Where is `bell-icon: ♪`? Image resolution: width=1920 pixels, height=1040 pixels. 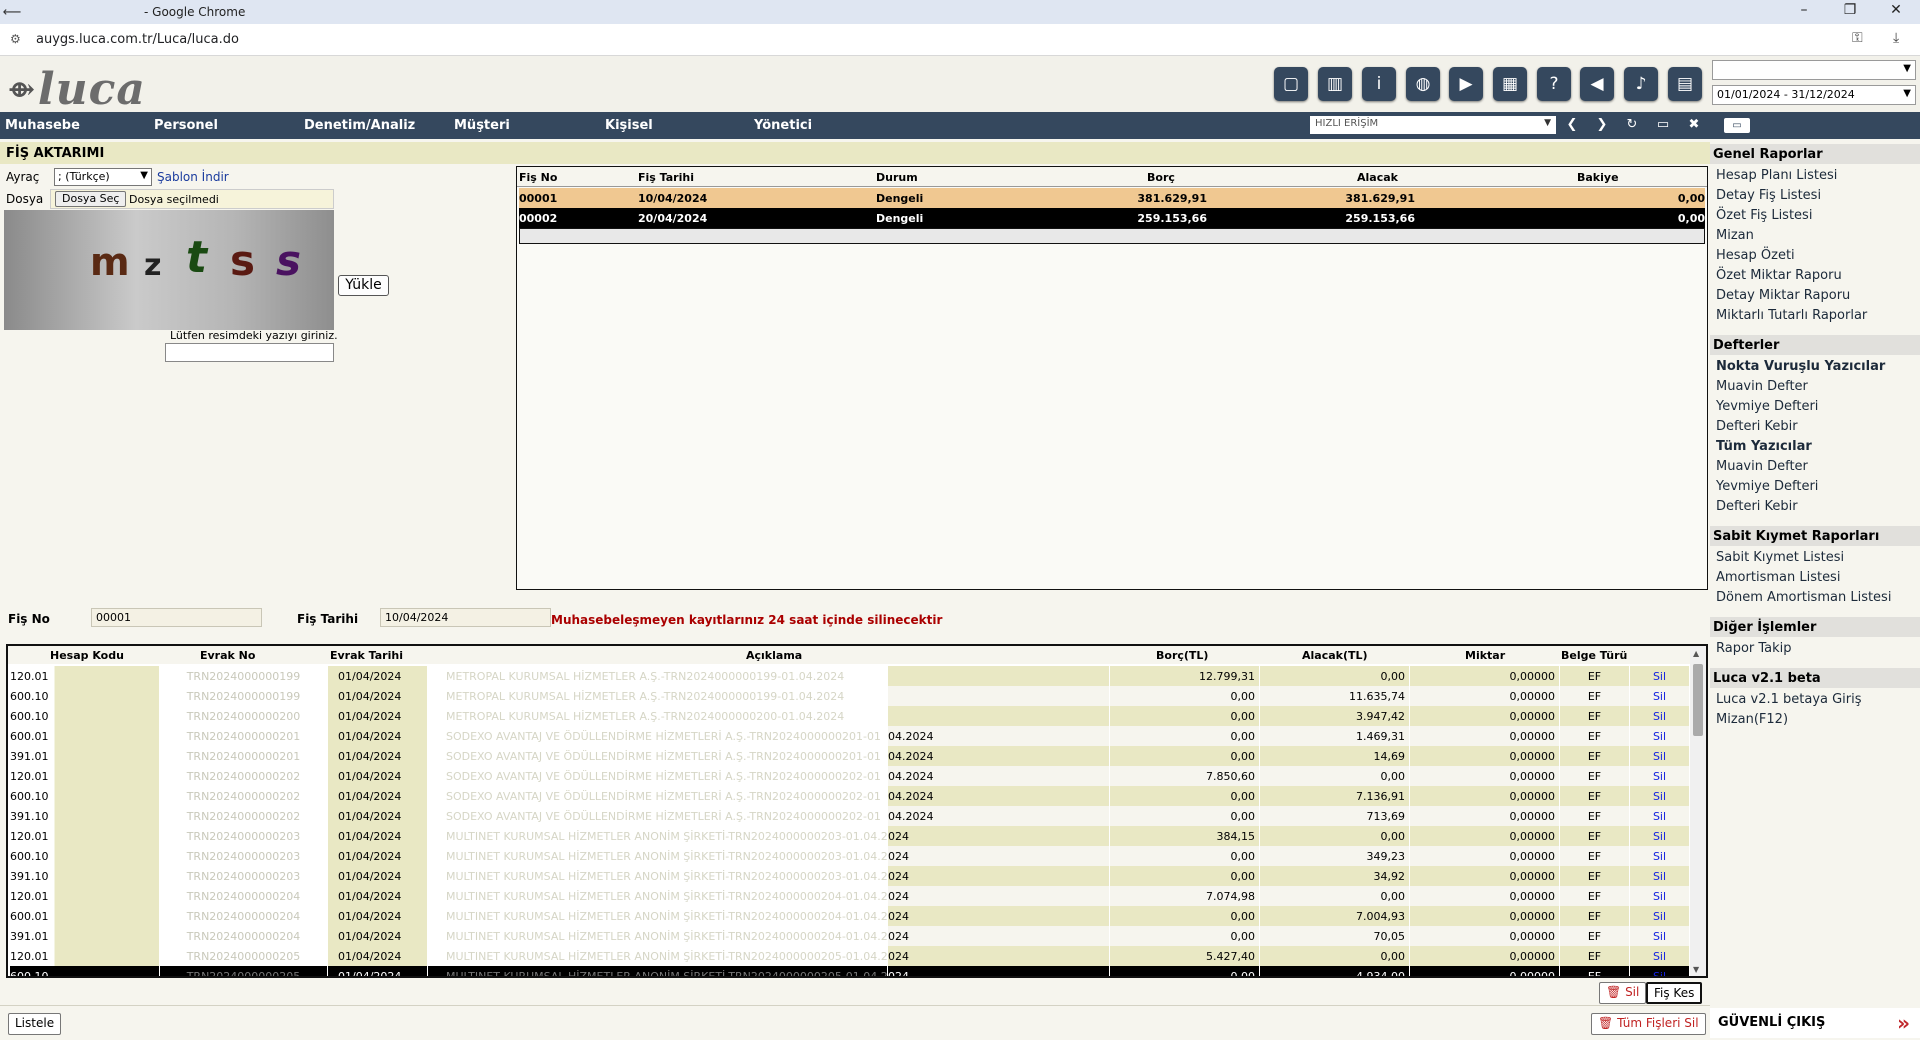 bell-icon: ♪ is located at coordinates (1641, 84).